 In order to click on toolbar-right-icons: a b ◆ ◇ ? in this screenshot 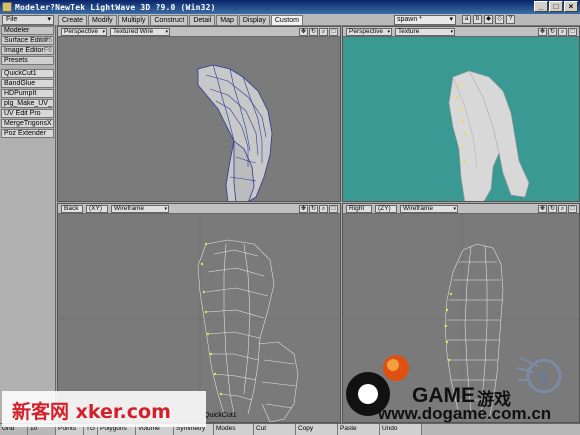, I will do `click(488, 19)`.